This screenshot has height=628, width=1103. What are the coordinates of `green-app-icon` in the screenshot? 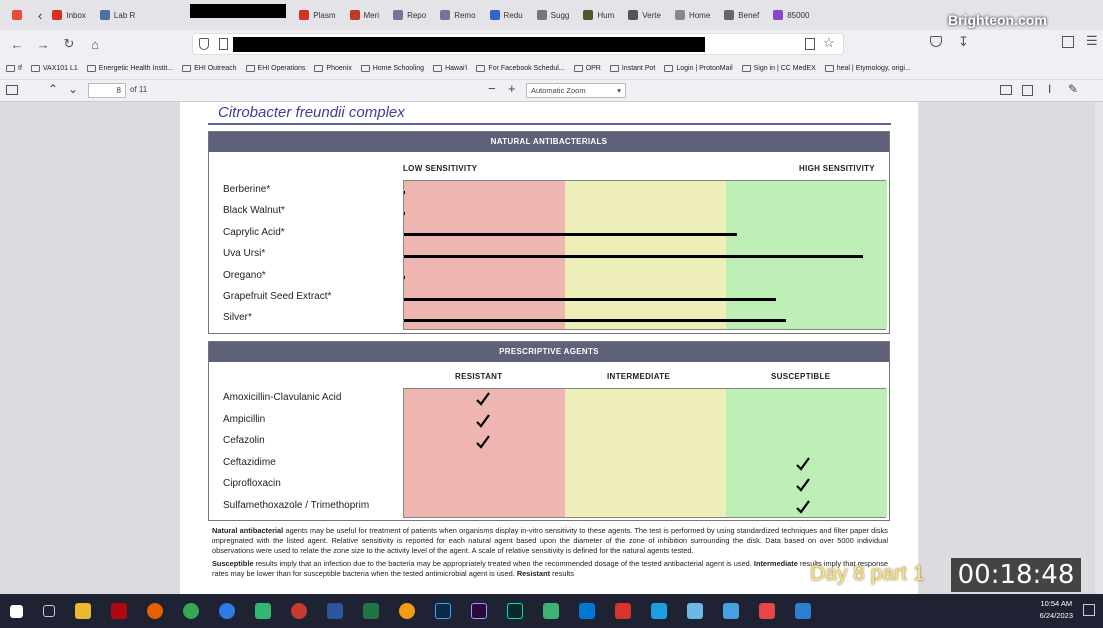 It's located at (263, 611).